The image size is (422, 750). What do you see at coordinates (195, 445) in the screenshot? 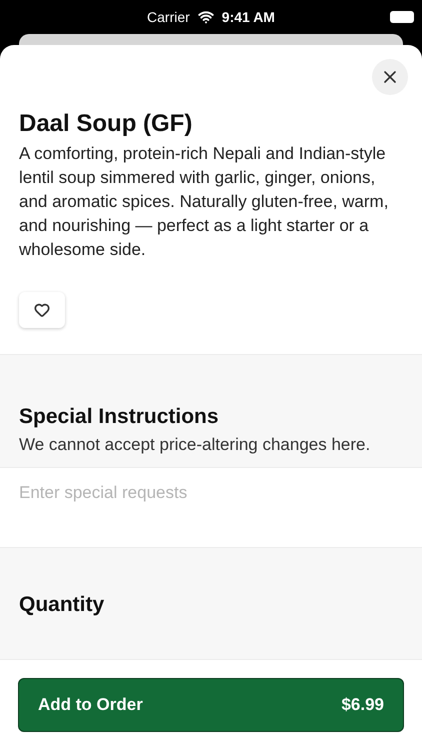
I see `section-note: We cannot accept price-altering changes here.` at bounding box center [195, 445].